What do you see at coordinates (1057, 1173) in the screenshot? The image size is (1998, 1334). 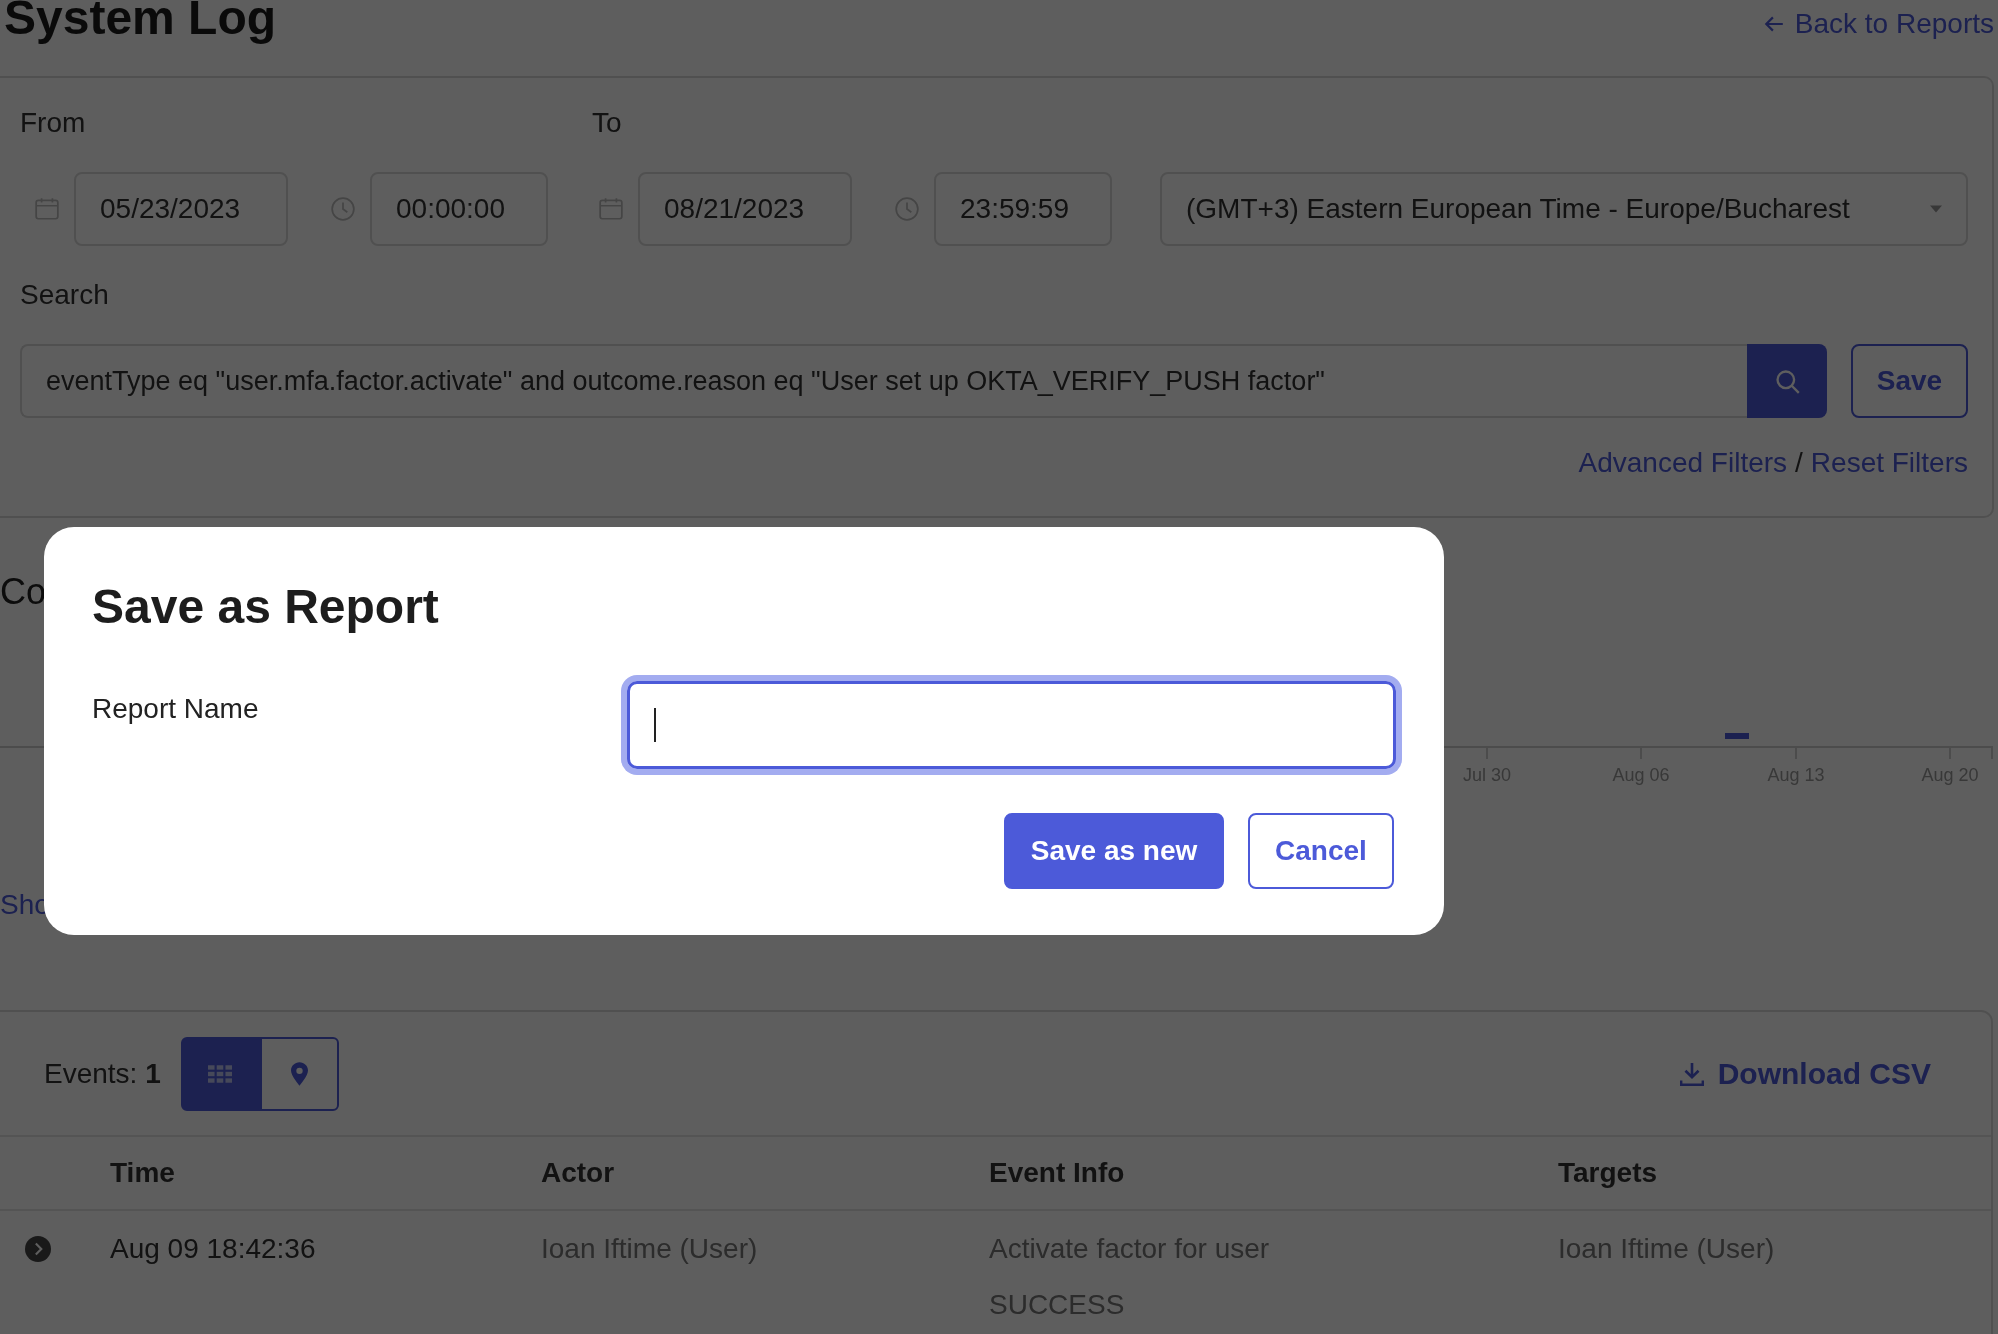 I see `column-header: Event Info` at bounding box center [1057, 1173].